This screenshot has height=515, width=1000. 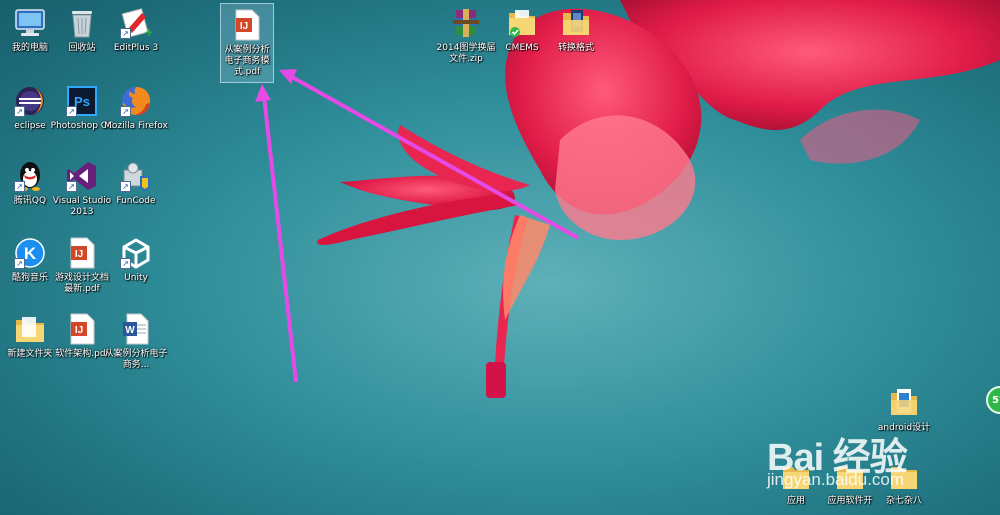 I want to click on qq-icon: ↗, so click(x=30, y=176).